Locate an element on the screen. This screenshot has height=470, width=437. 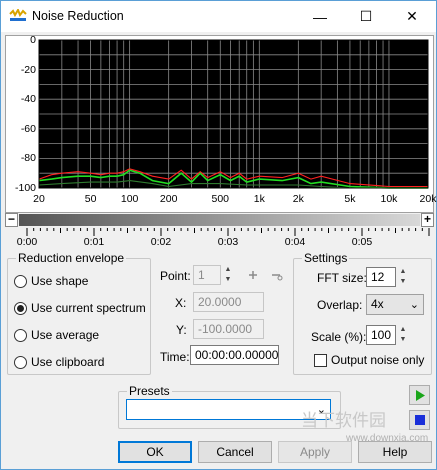
zoom-in-button: + is located at coordinates (427, 220).